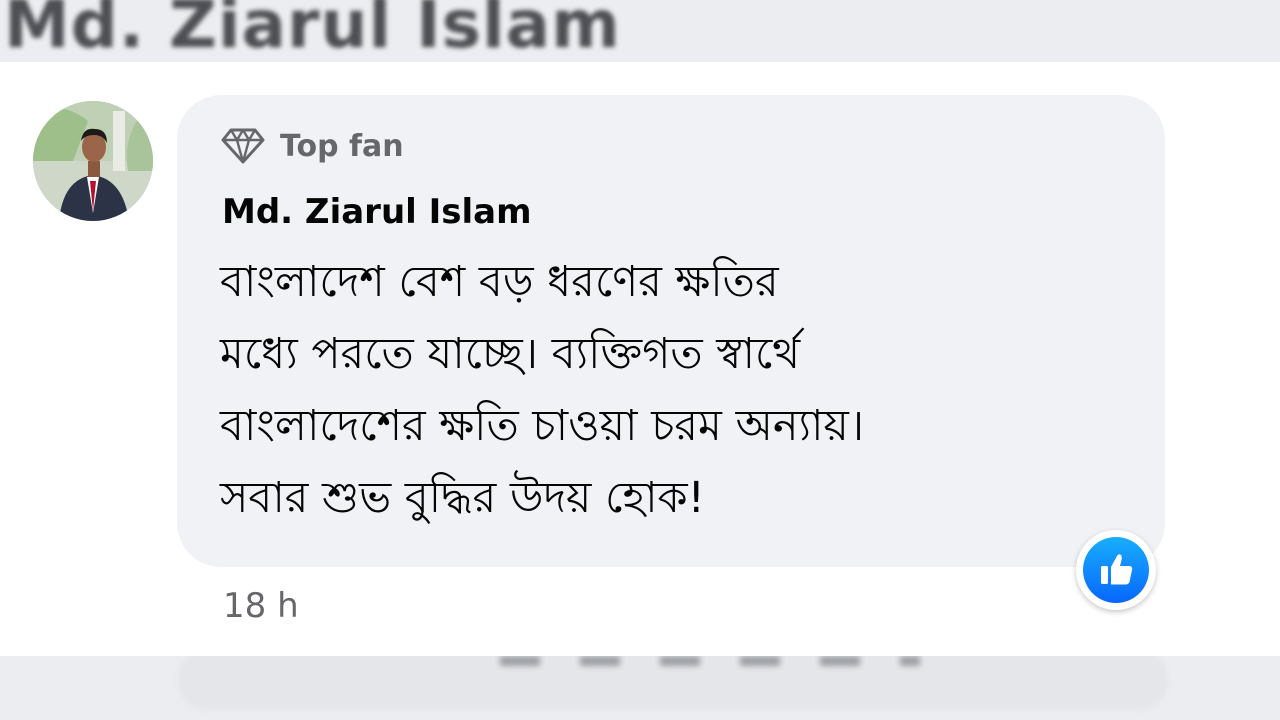 This screenshot has height=720, width=1280. I want to click on comment-timestamp: 18 h, so click(261, 606).